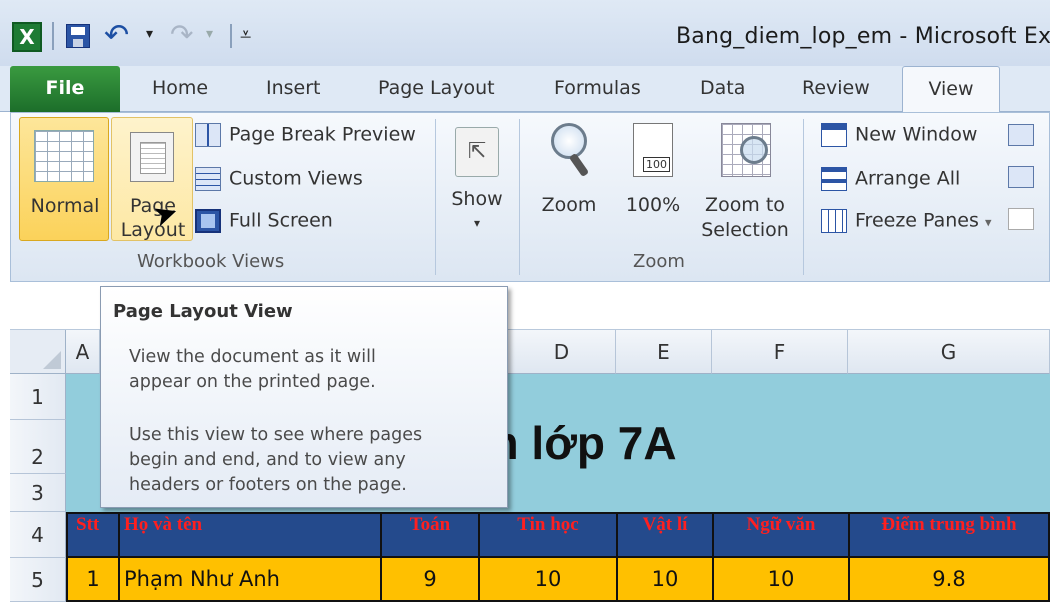 The height and width of the screenshot is (602, 1050). What do you see at coordinates (548, 535) in the screenshot?
I see `header-cell-tin-hoc: Tin học` at bounding box center [548, 535].